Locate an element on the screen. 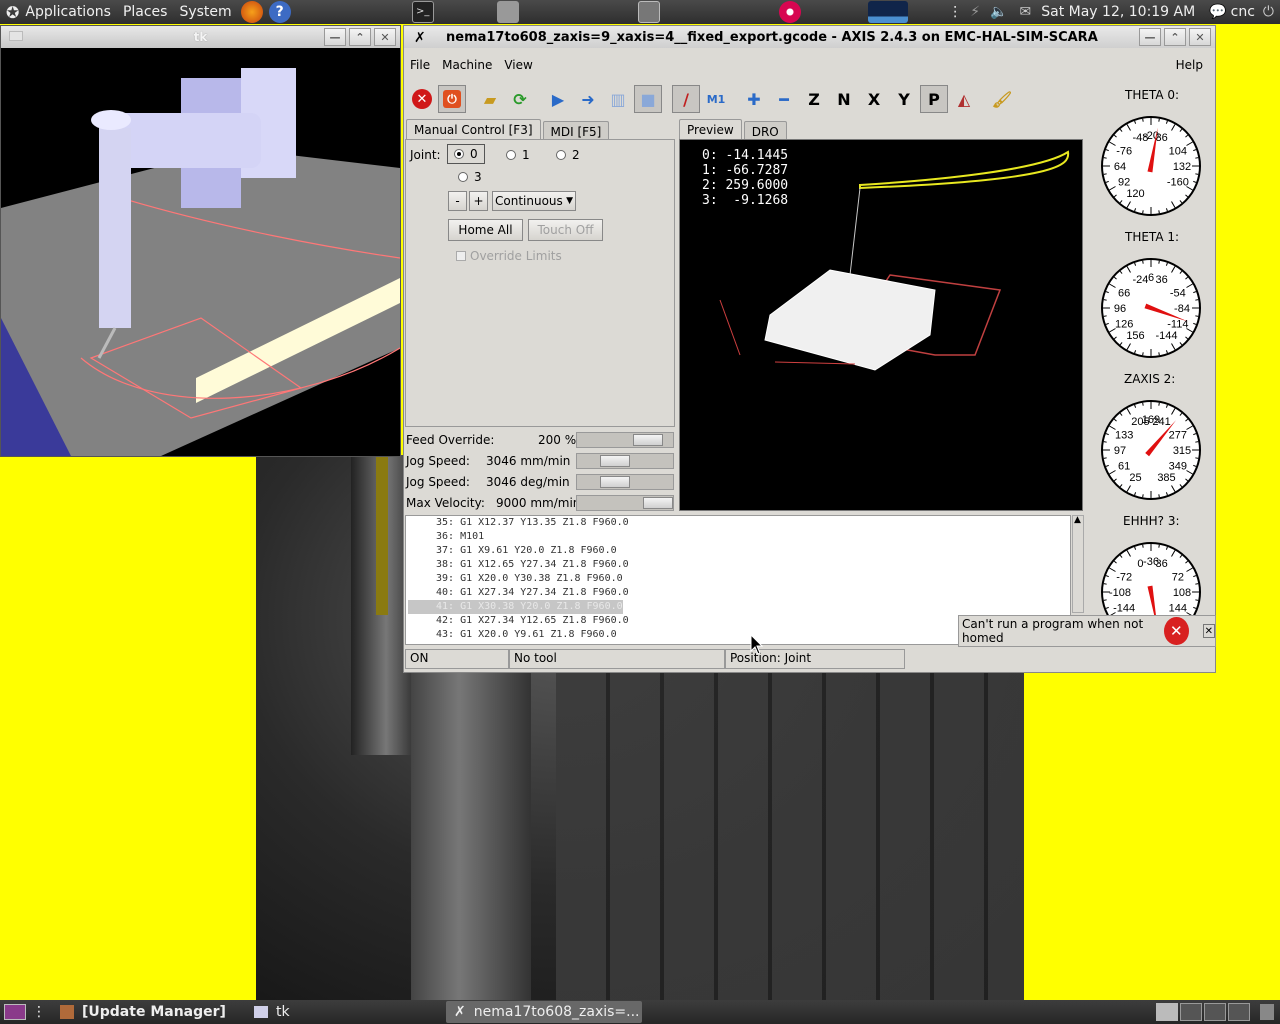 This screenshot has width=1280, height=1024. task-update-manager: [Update Manager] is located at coordinates (147, 1012).